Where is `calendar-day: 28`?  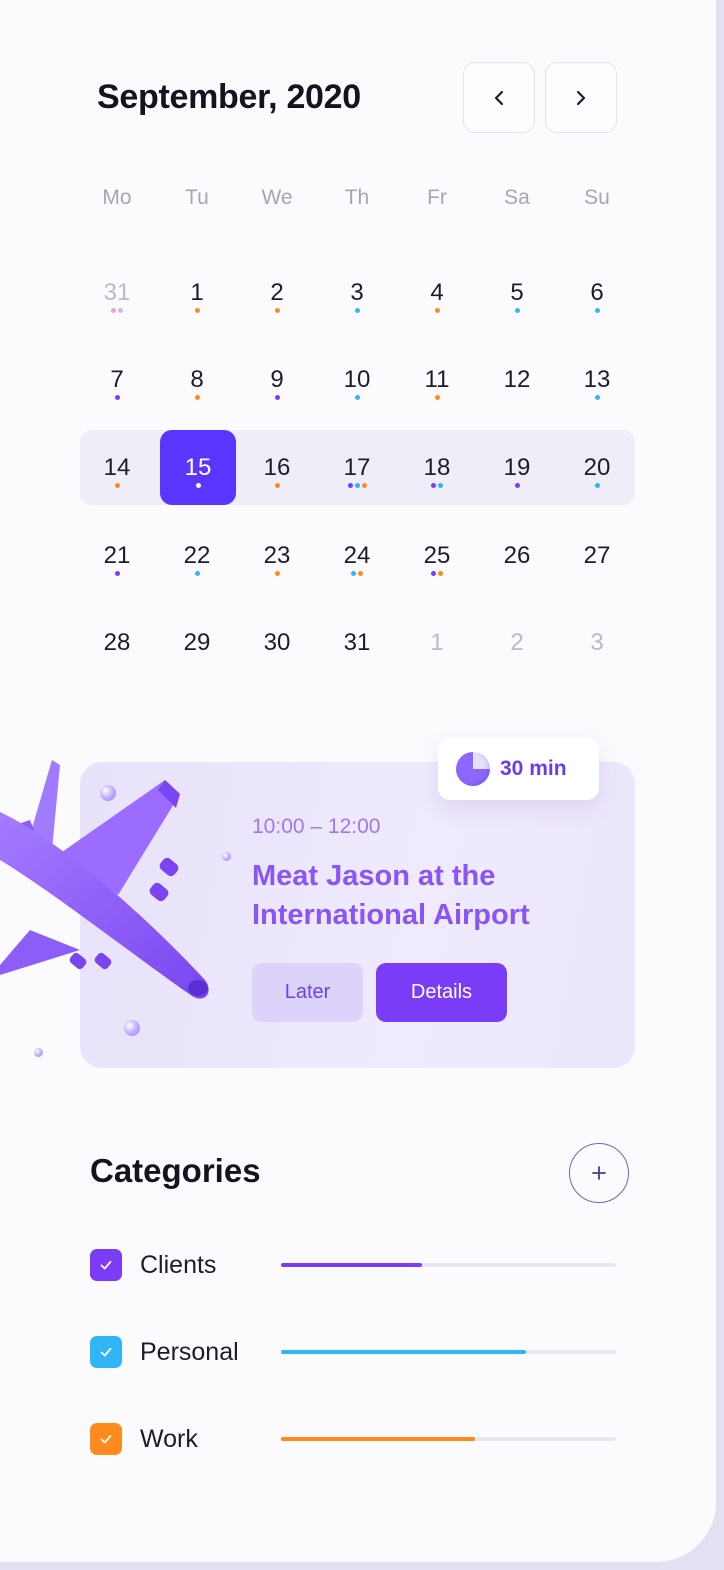 calendar-day: 28 is located at coordinates (117, 642).